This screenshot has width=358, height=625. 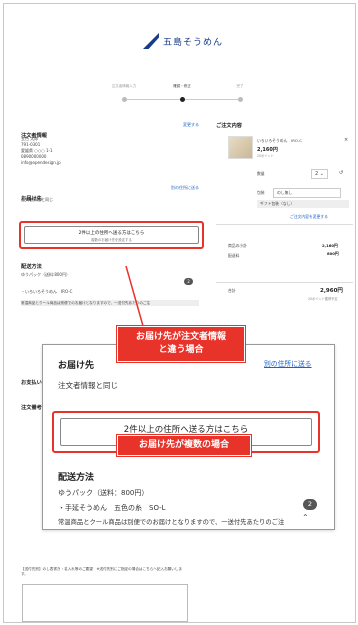 What do you see at coordinates (310, 504) in the screenshot?
I see `zoom-count-badge: 2` at bounding box center [310, 504].